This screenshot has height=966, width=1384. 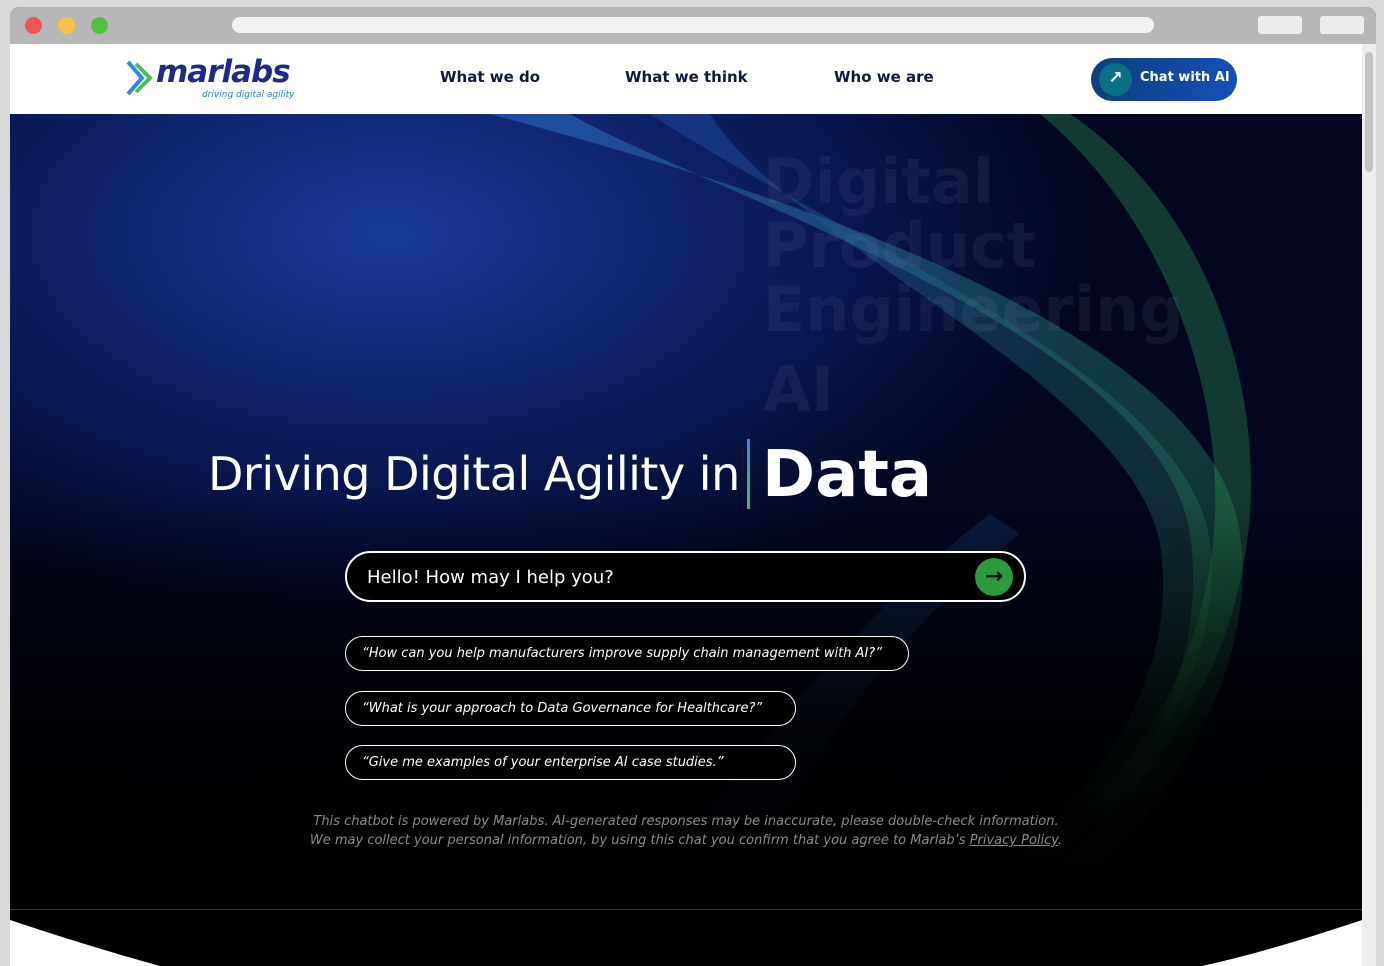 I want to click on send-button: →, so click(x=994, y=577).